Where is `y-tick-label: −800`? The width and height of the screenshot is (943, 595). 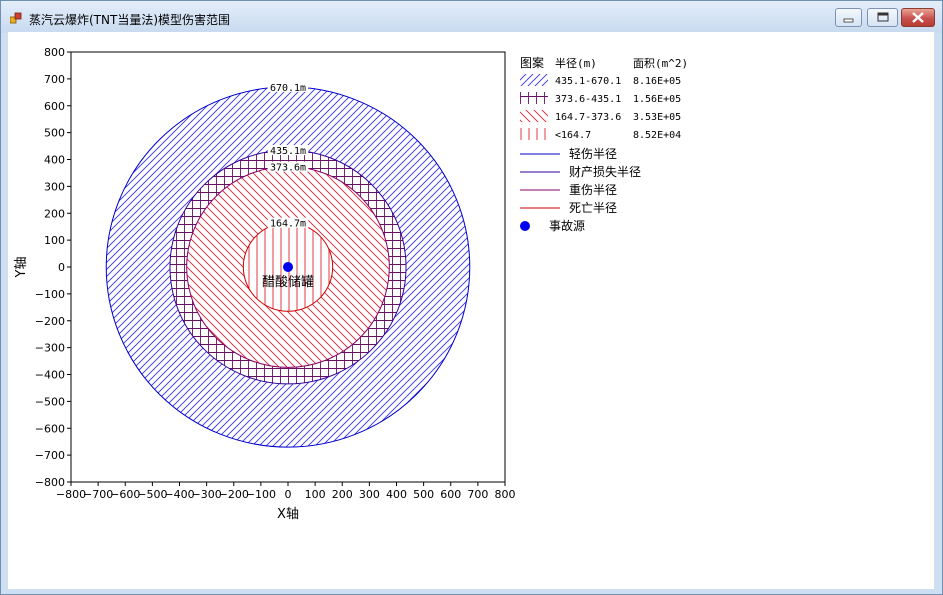 y-tick-label: −800 is located at coordinates (50, 482).